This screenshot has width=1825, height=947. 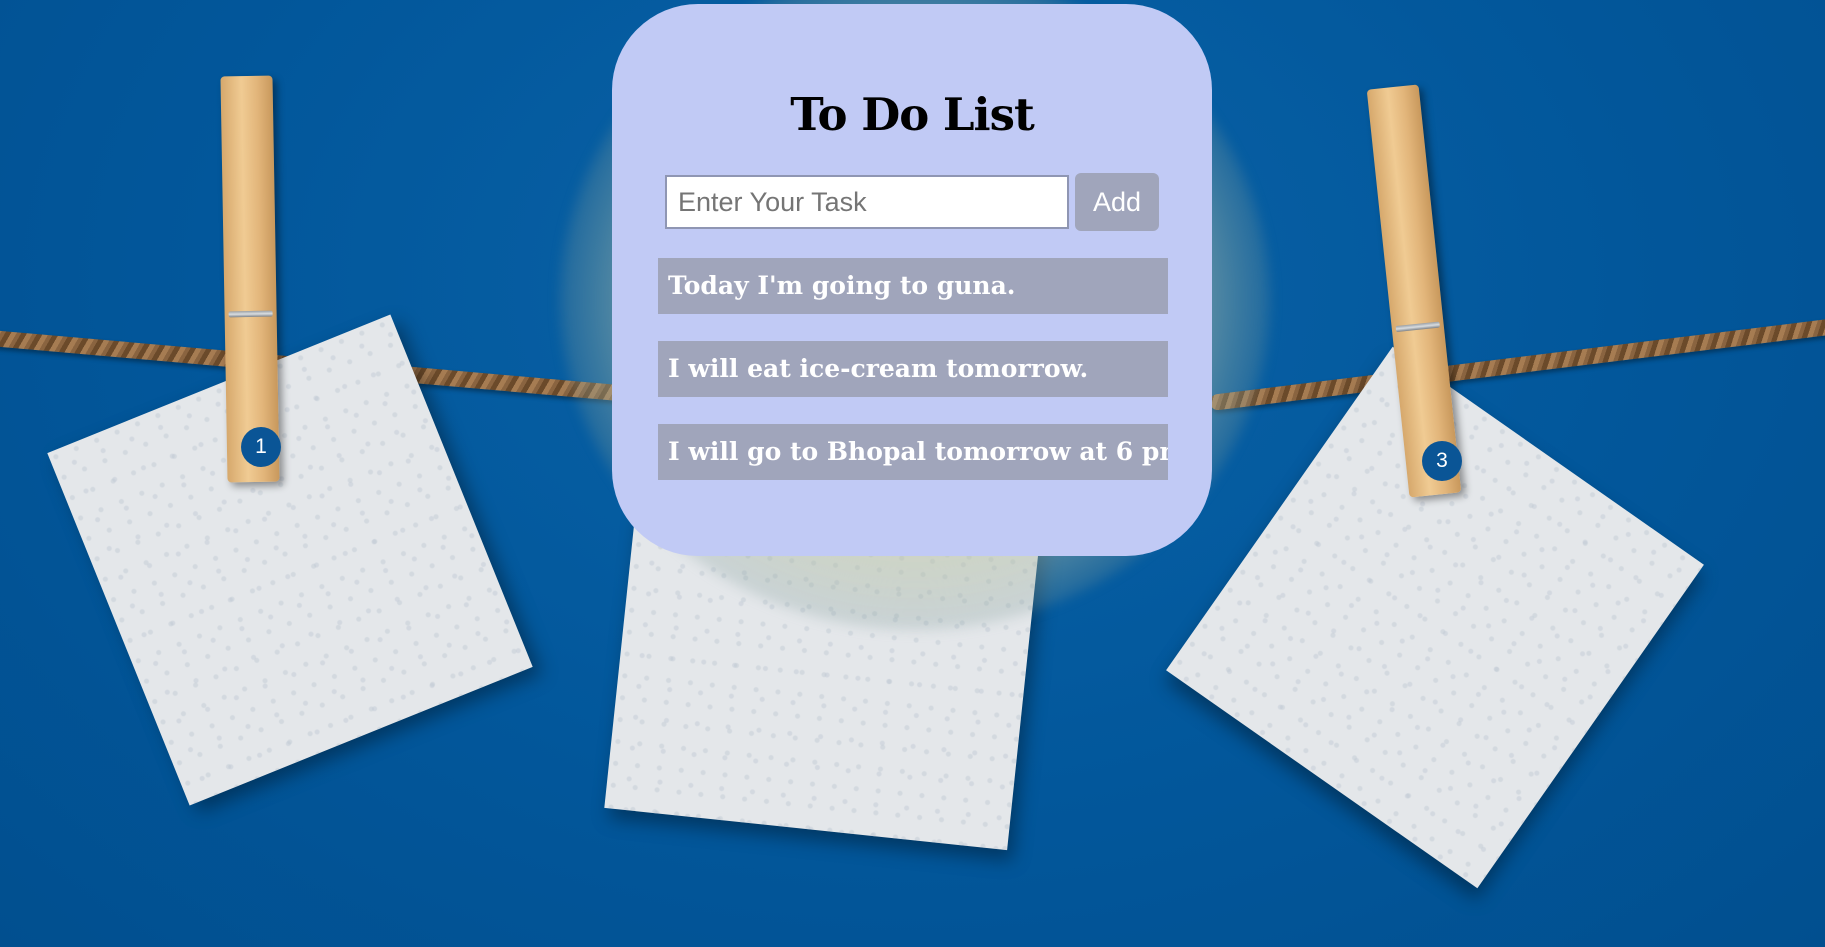 What do you see at coordinates (867, 202) in the screenshot?
I see `task-input` at bounding box center [867, 202].